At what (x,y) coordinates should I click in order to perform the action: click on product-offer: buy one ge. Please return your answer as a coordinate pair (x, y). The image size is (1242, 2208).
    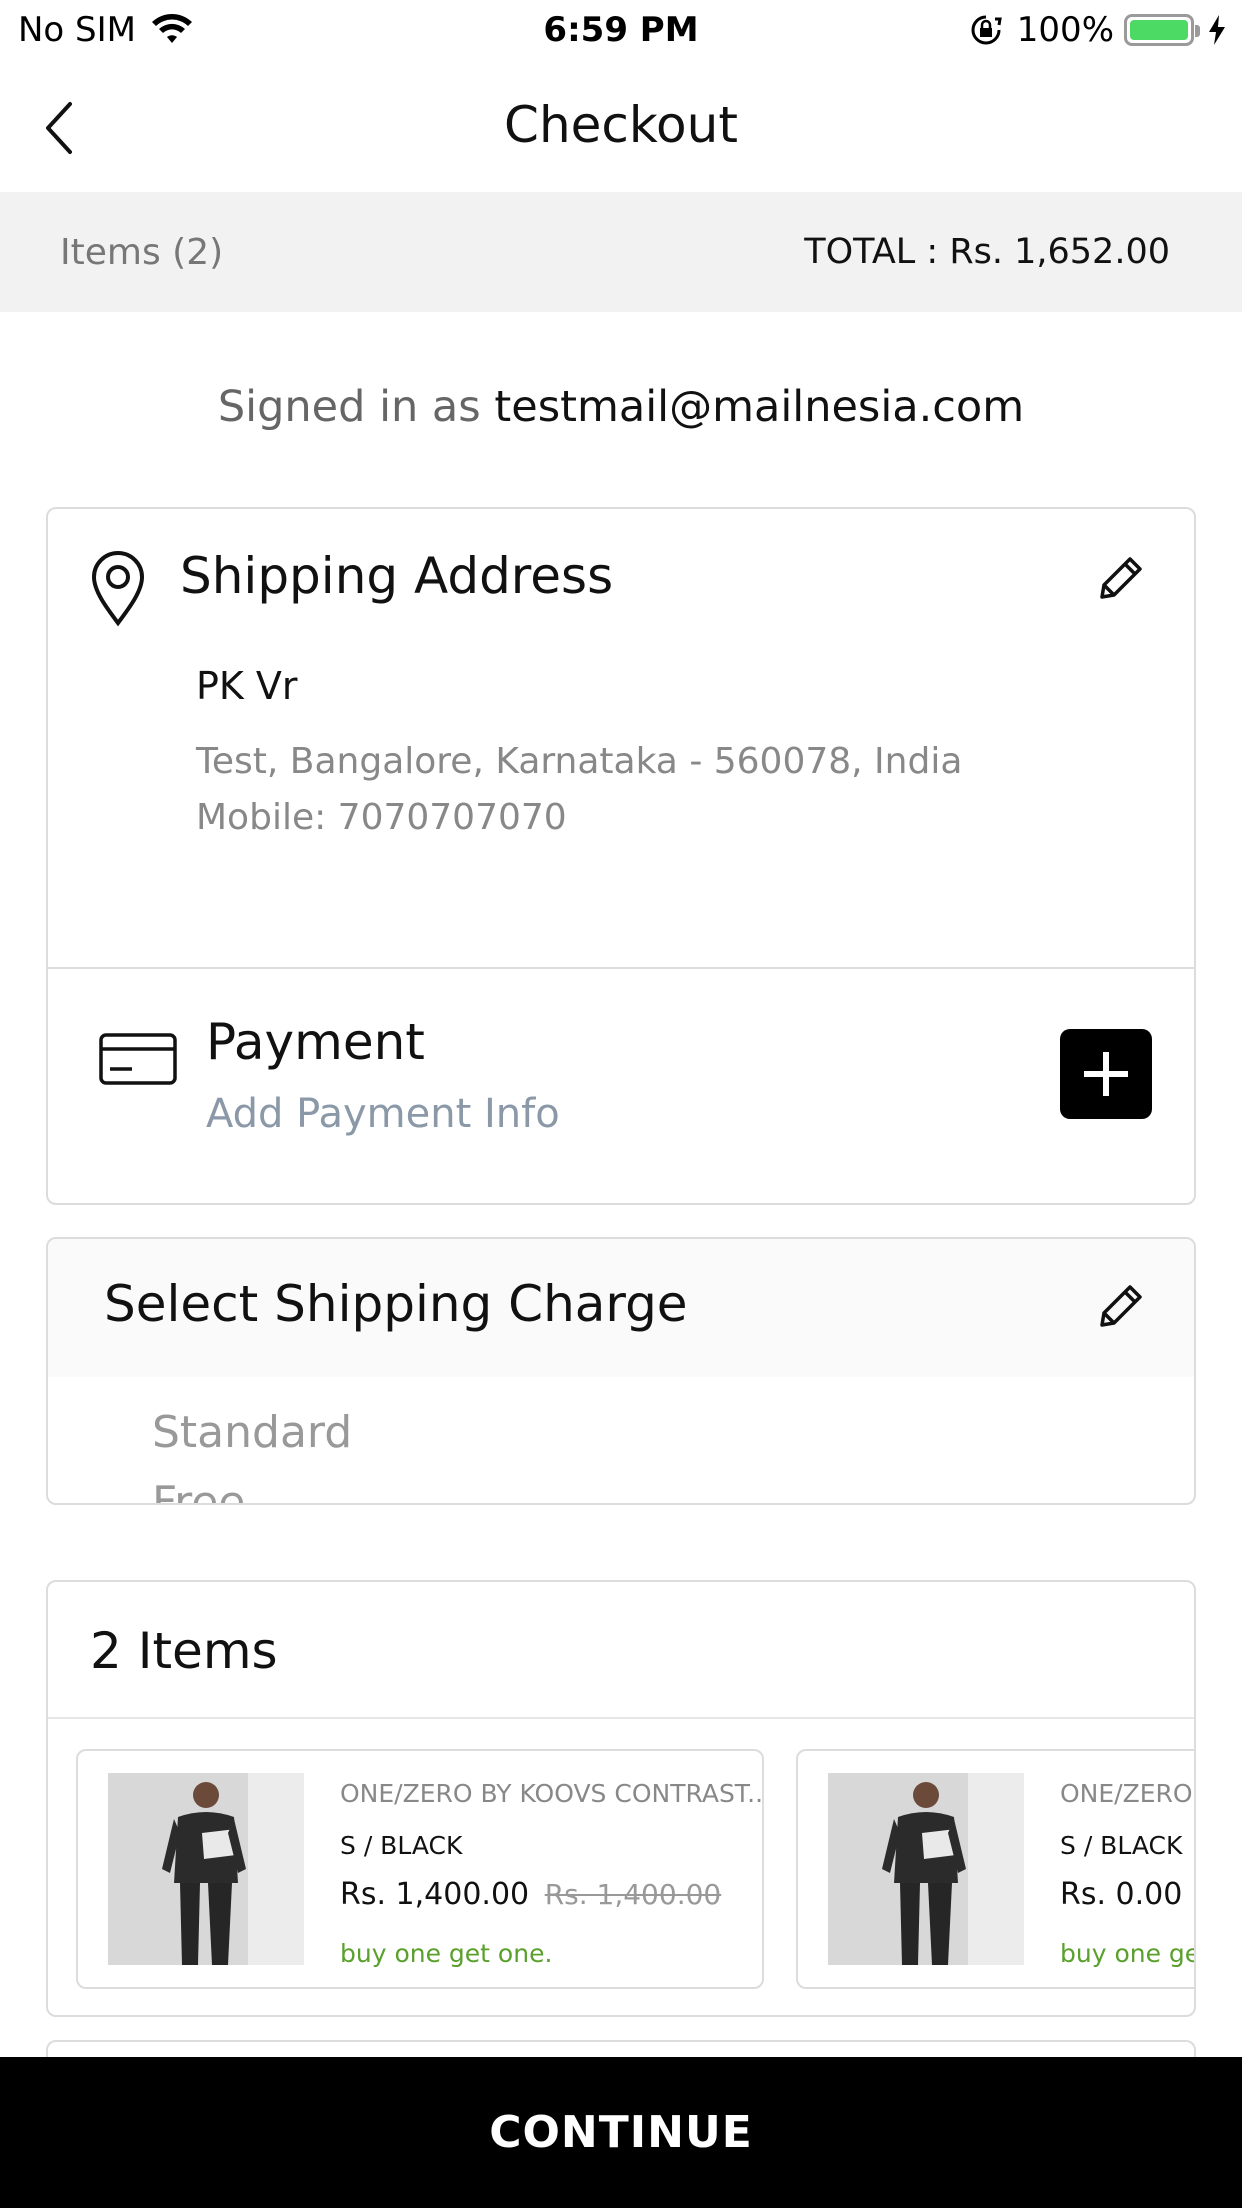
    Looking at the image, I should click on (1128, 1953).